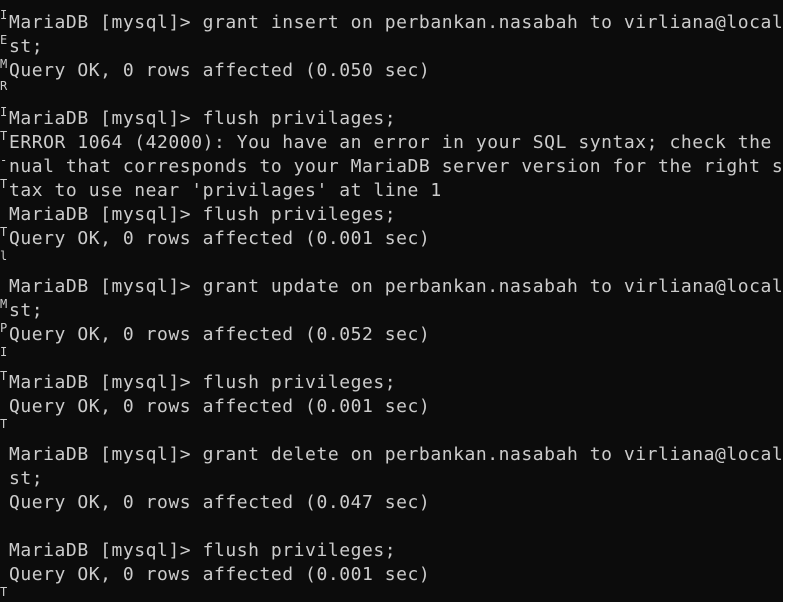  What do you see at coordinates (220, 70) in the screenshot?
I see `console-line: Query OK, 0 rows affected (0.050 sec)` at bounding box center [220, 70].